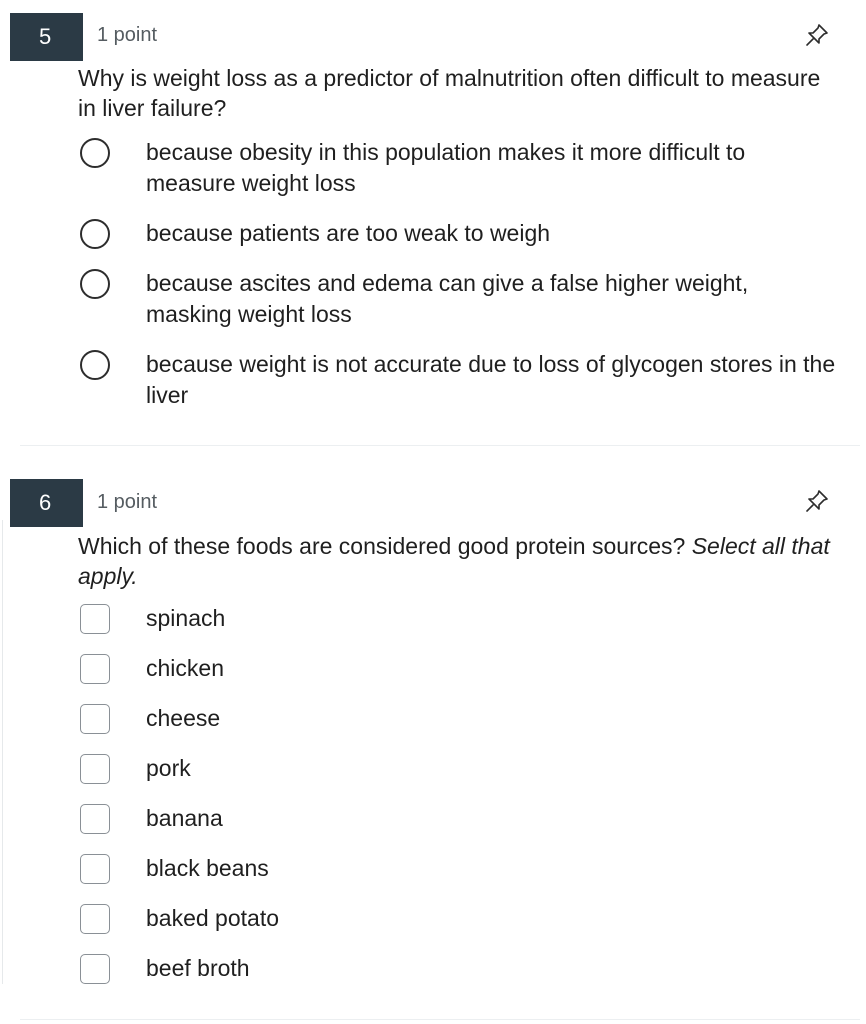 This screenshot has width=866, height=1024. What do you see at coordinates (213, 918) in the screenshot?
I see `answer-option-label: baked potato` at bounding box center [213, 918].